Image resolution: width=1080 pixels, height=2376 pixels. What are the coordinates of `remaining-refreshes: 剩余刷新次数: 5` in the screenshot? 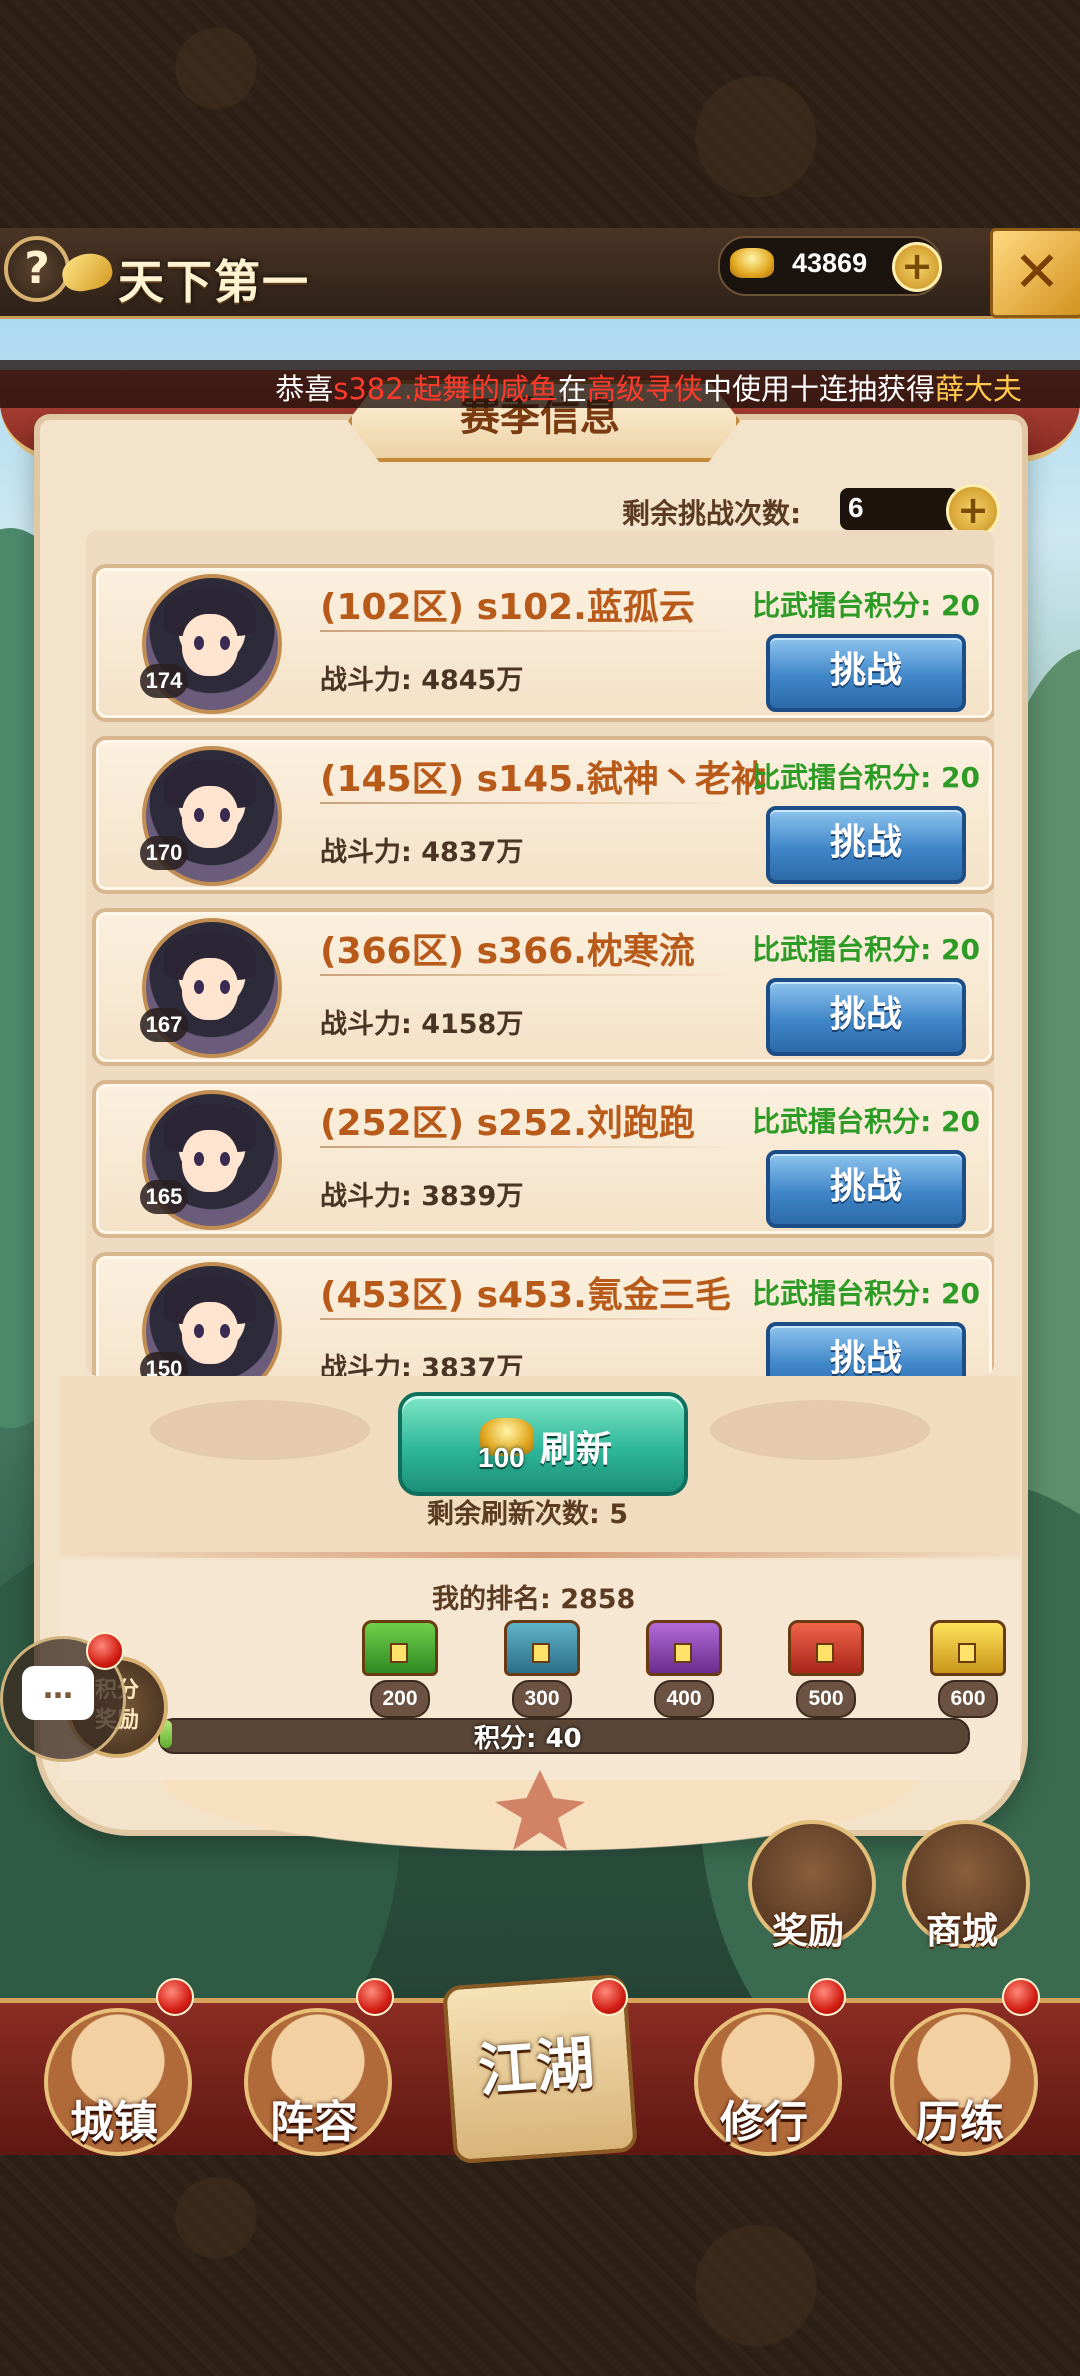 It's located at (527, 1514).